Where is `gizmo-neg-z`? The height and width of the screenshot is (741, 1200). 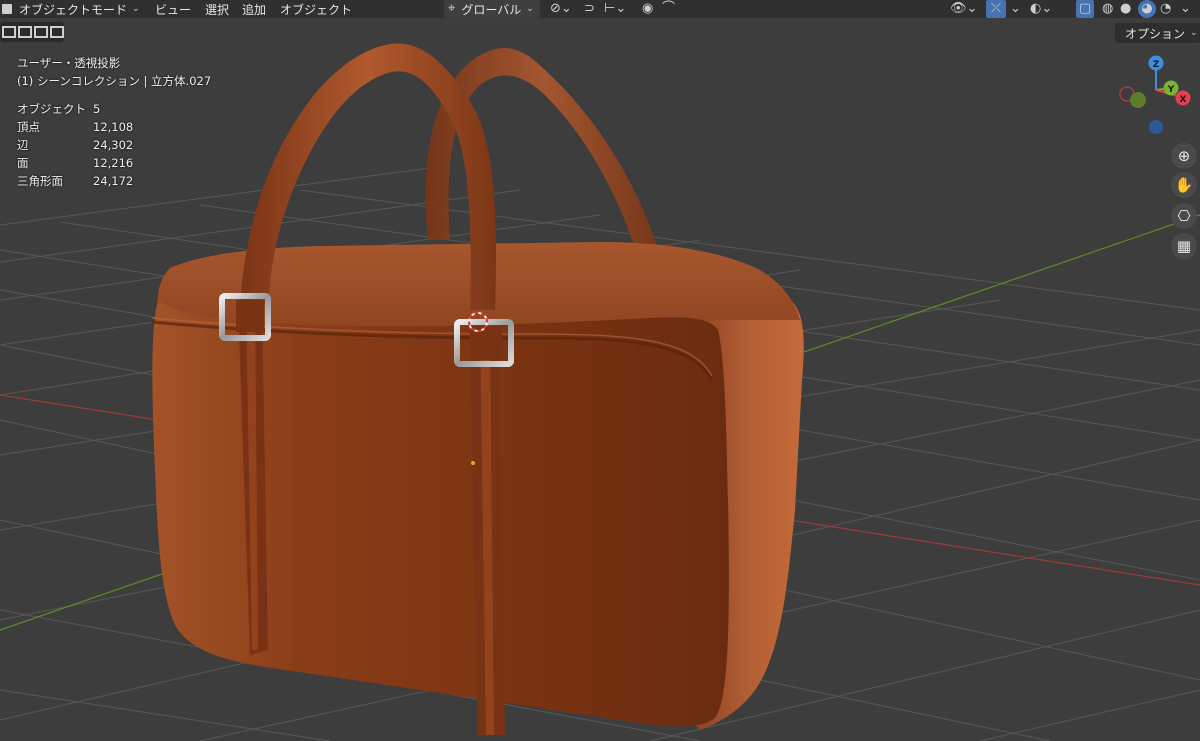
gizmo-neg-z is located at coordinates (1156, 127).